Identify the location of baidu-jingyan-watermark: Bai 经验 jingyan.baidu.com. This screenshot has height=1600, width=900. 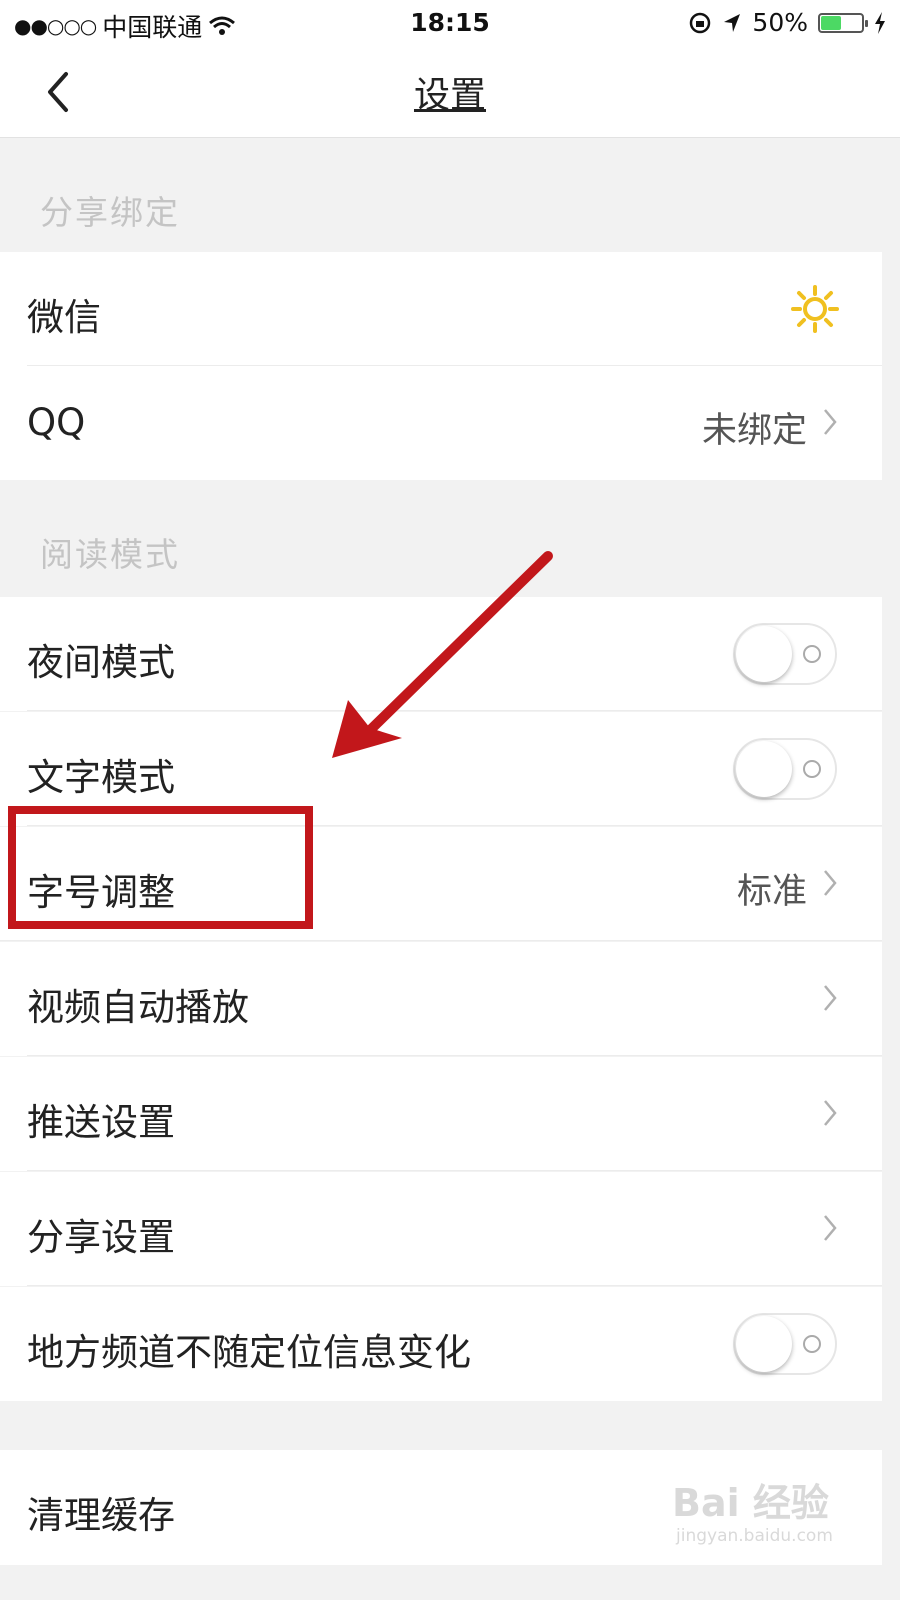
(757, 1512).